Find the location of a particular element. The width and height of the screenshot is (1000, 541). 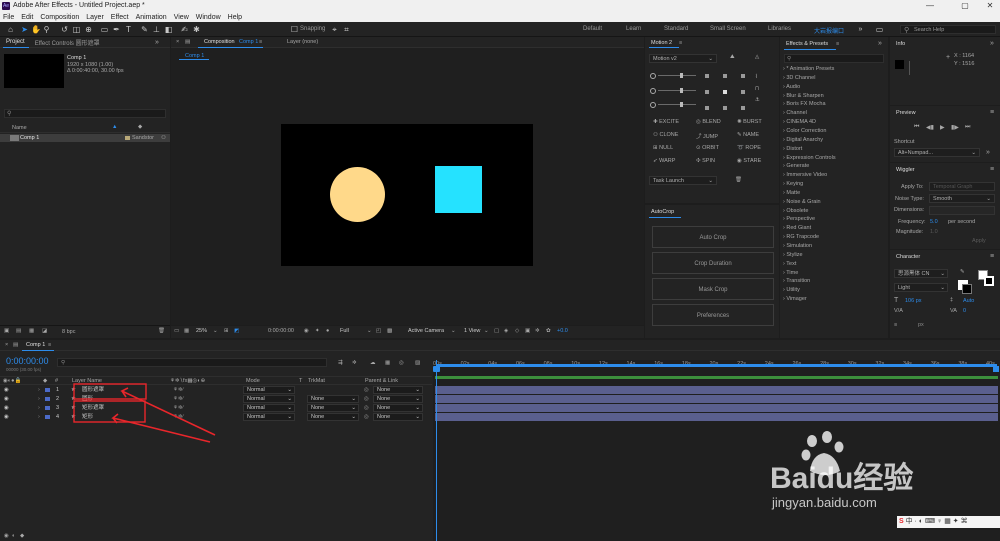

close-button: ✕ is located at coordinates (990, 6).